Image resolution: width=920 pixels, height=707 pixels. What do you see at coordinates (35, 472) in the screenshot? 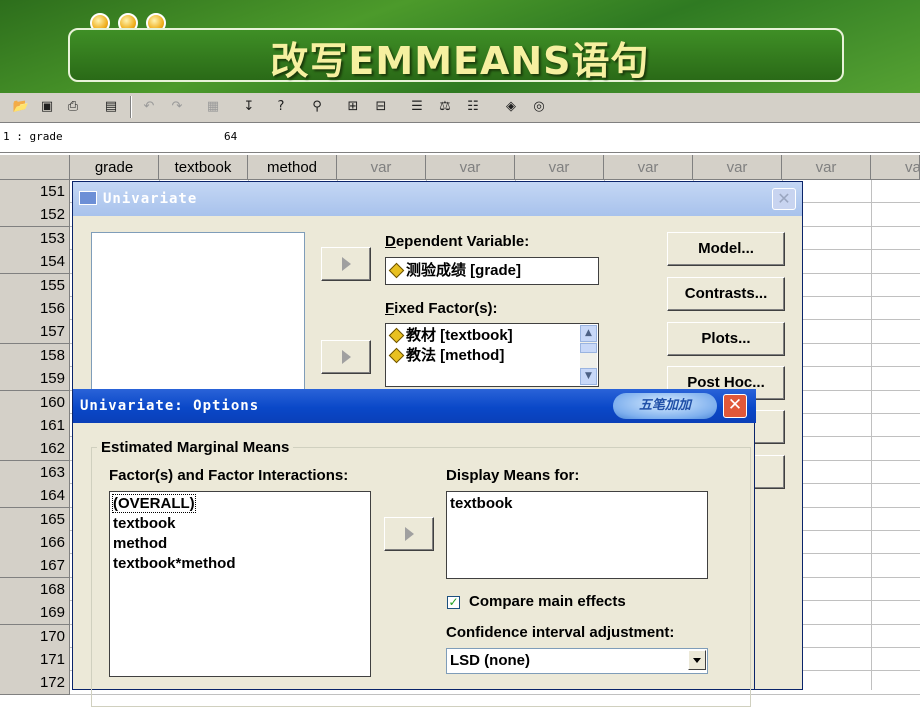
I see `row-header: 163` at bounding box center [35, 472].